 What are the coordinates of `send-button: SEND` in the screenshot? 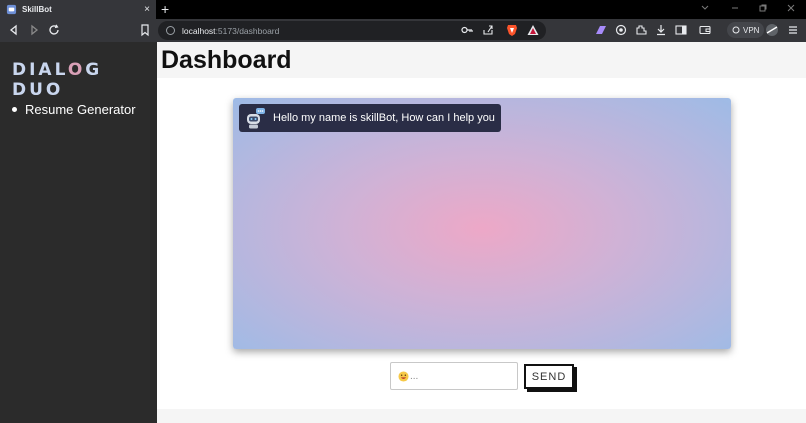 It's located at (549, 376).